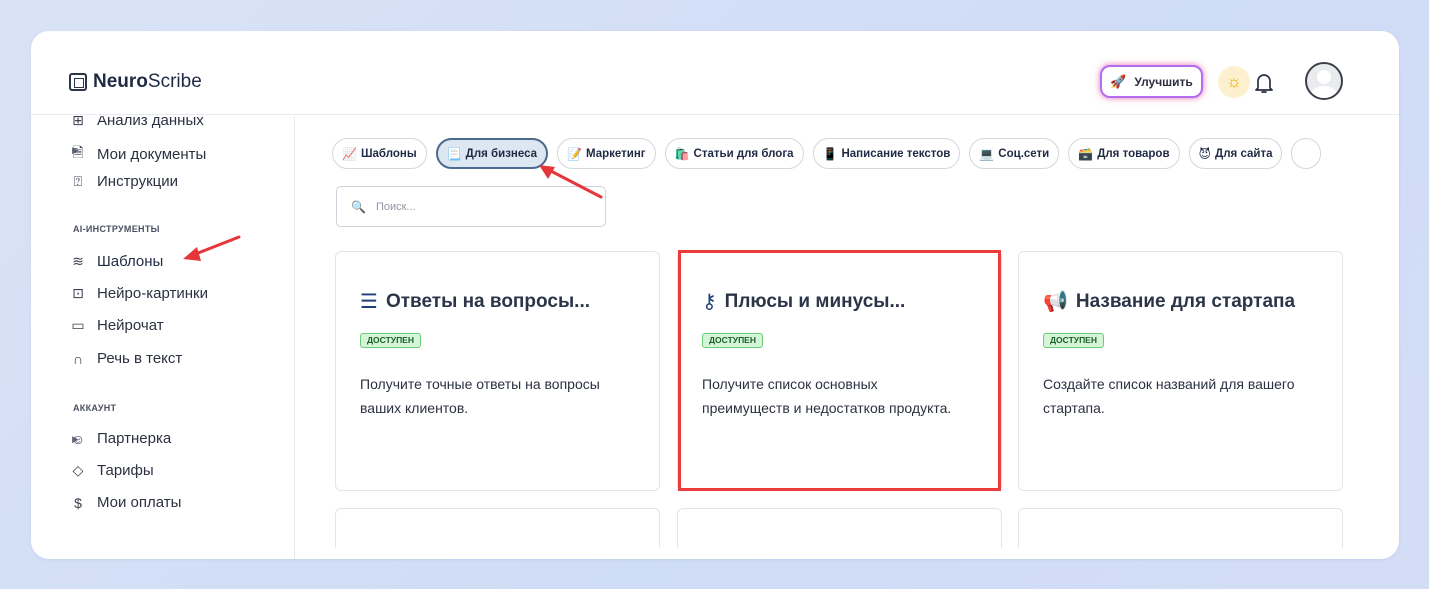  Describe the element at coordinates (150, 122) in the screenshot. I see `sidebar-item-label: Анализ данных` at that location.